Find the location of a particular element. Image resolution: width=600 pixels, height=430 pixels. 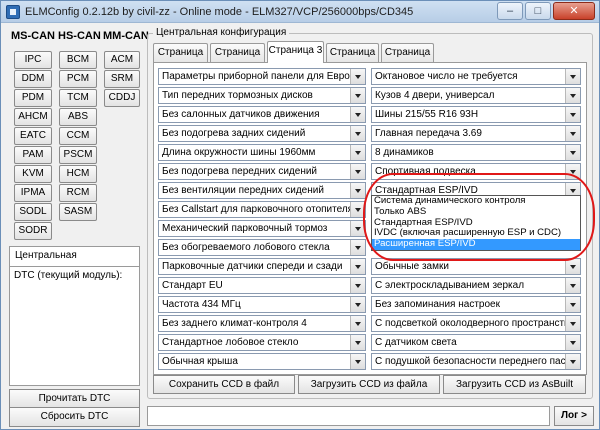

central-config-tab: Центральная конфигурация is located at coordinates (74, 262).